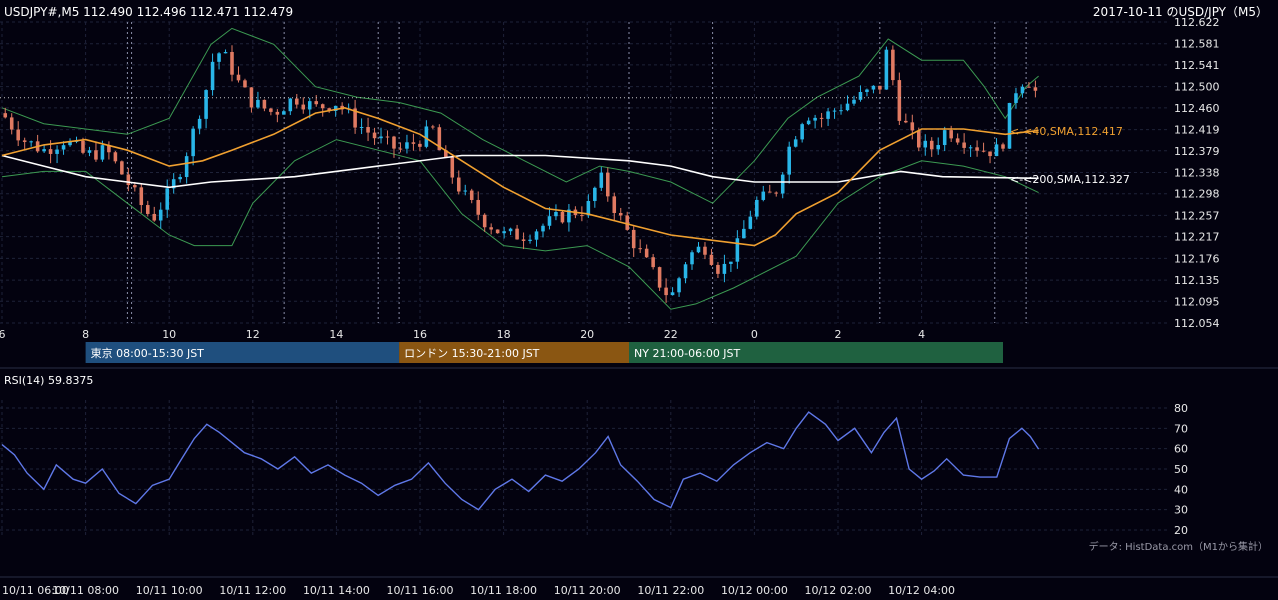 This screenshot has width=1278, height=600. Describe the element at coordinates (1181, 510) in the screenshot. I see `rsi-tick-label: 30` at that location.